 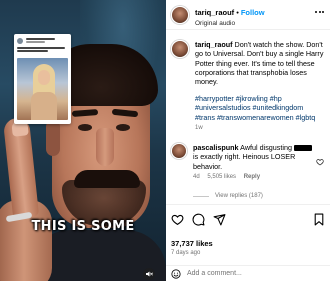 What do you see at coordinates (219, 219) in the screenshot?
I see `share-send-icon` at bounding box center [219, 219].